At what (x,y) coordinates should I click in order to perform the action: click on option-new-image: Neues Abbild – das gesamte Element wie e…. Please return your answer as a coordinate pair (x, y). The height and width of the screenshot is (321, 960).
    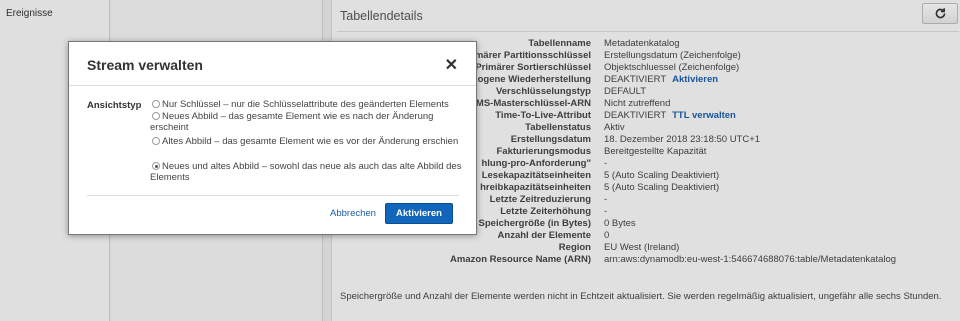
    Looking at the image, I should click on (307, 122).